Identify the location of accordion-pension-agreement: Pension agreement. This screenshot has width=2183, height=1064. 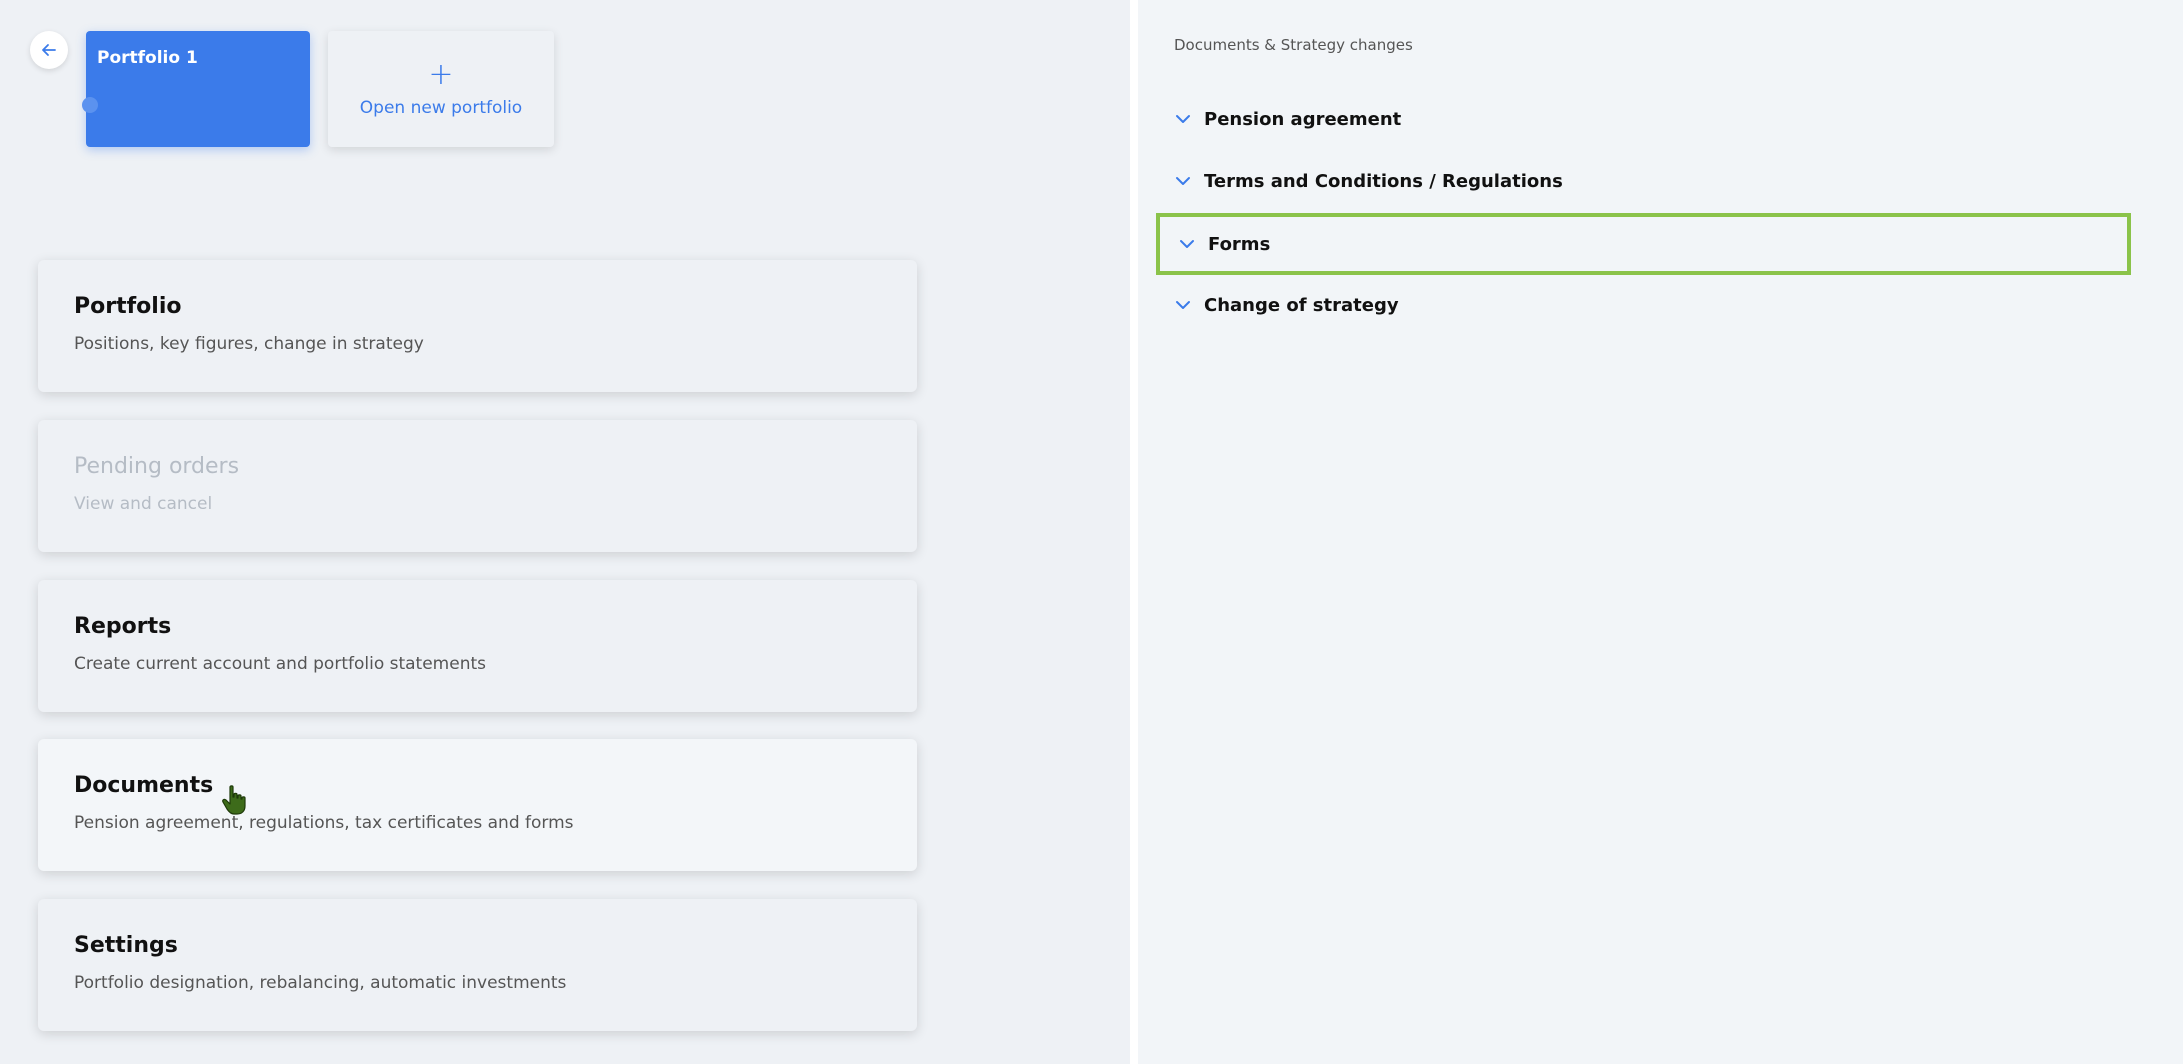
(1643, 119).